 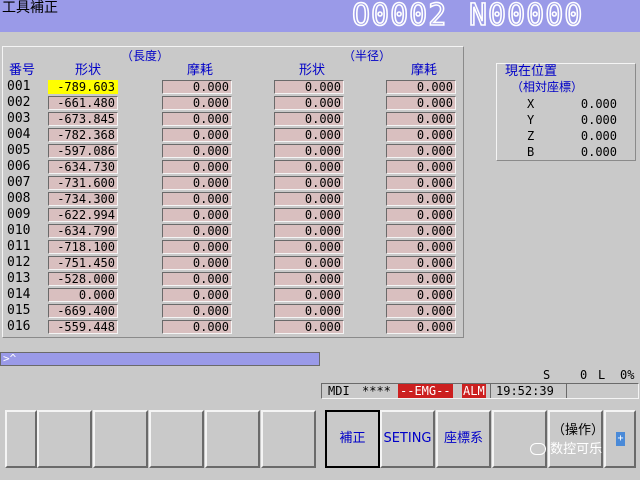 I want to click on offset-number: 016, so click(x=19, y=326).